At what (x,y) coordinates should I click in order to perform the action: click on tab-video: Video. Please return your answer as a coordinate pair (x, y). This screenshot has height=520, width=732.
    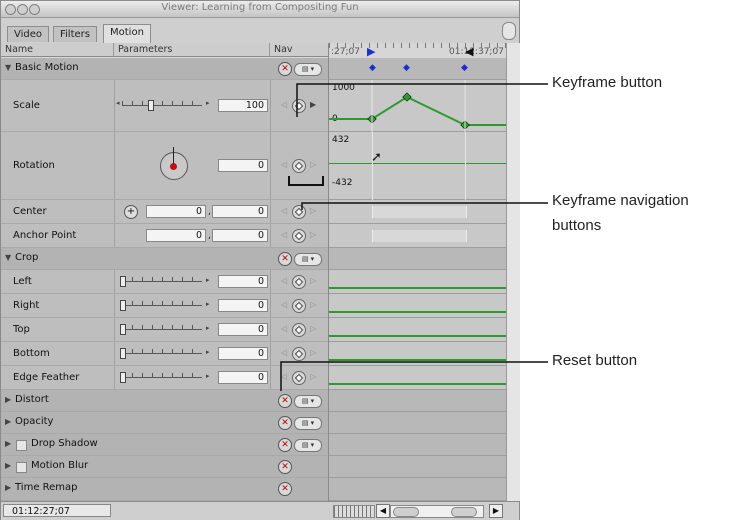
    Looking at the image, I should click on (28, 34).